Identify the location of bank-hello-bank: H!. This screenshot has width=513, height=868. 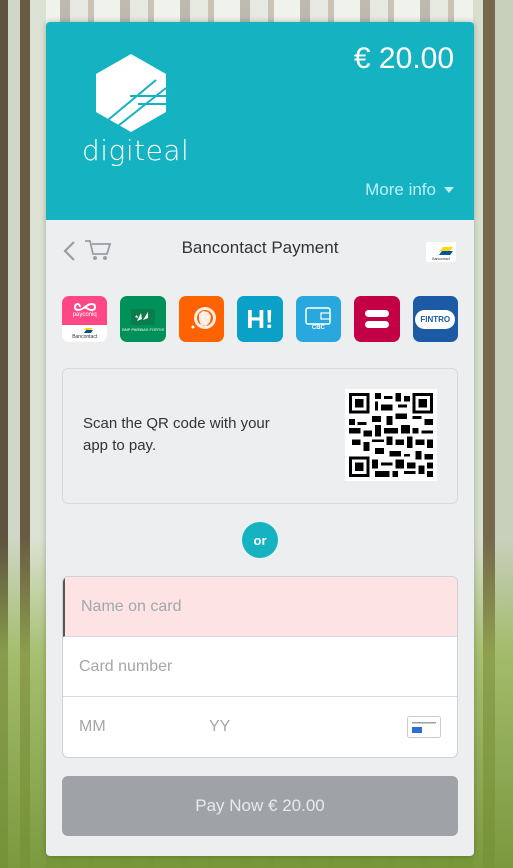
(260, 319).